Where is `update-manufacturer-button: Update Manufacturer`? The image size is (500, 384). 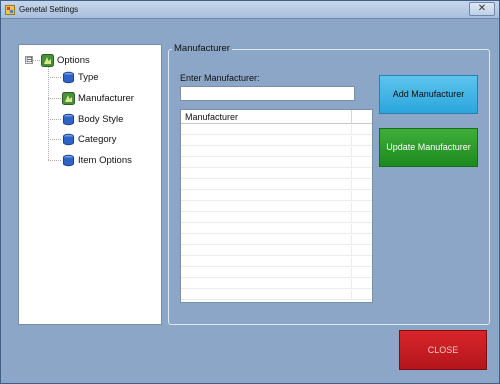
update-manufacturer-button: Update Manufacturer is located at coordinates (428, 147).